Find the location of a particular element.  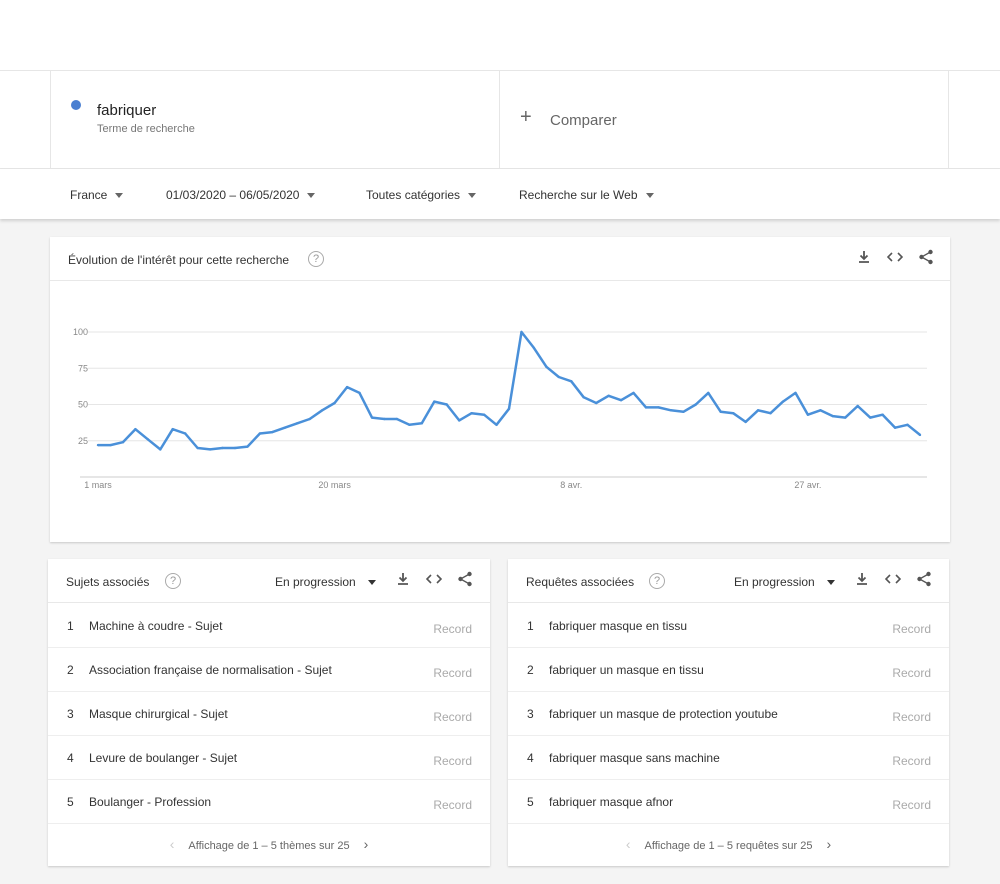

source-filter: Recherche sur le Web is located at coordinates (586, 195).